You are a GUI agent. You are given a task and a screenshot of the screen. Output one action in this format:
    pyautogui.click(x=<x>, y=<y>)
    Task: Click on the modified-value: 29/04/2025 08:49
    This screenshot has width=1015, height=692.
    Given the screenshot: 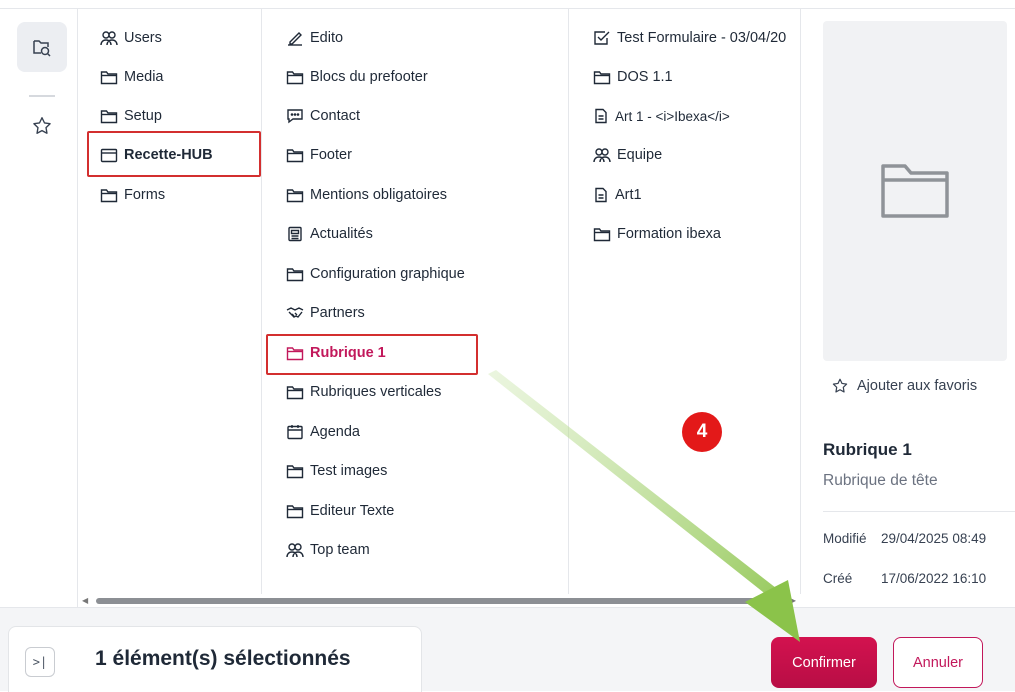 What is the action you would take?
    pyautogui.click(x=934, y=538)
    